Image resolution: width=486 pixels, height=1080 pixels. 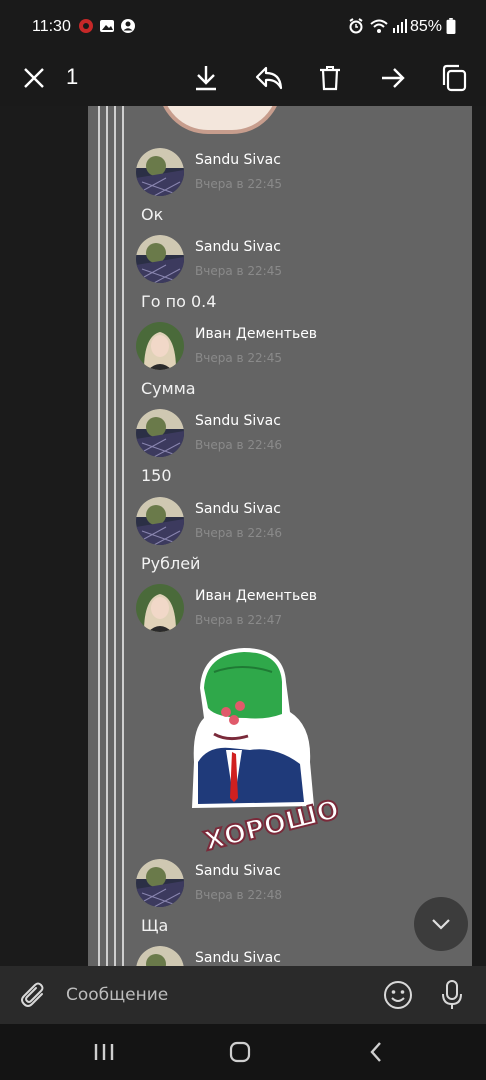 I want to click on message-input-bar, so click(x=243, y=995).